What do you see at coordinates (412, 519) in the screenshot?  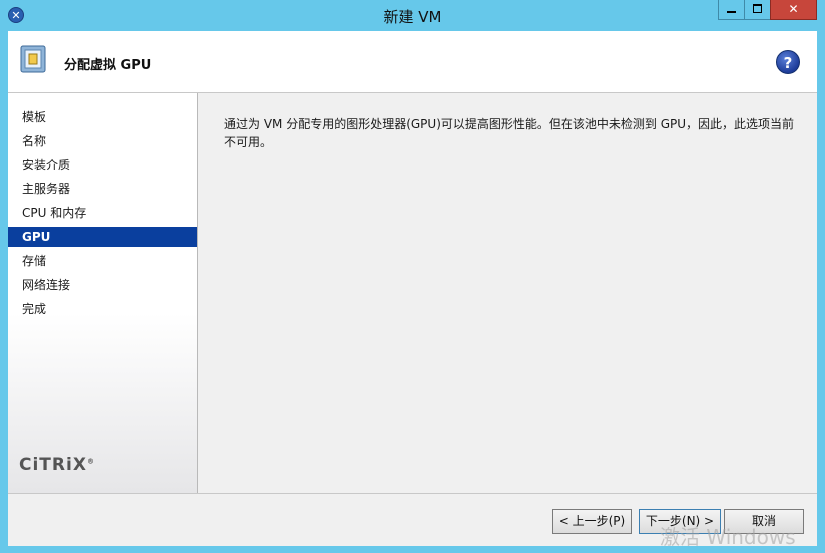 I see `wizard-footer: < 上一步(P) 下一步(N) > 取消` at bounding box center [412, 519].